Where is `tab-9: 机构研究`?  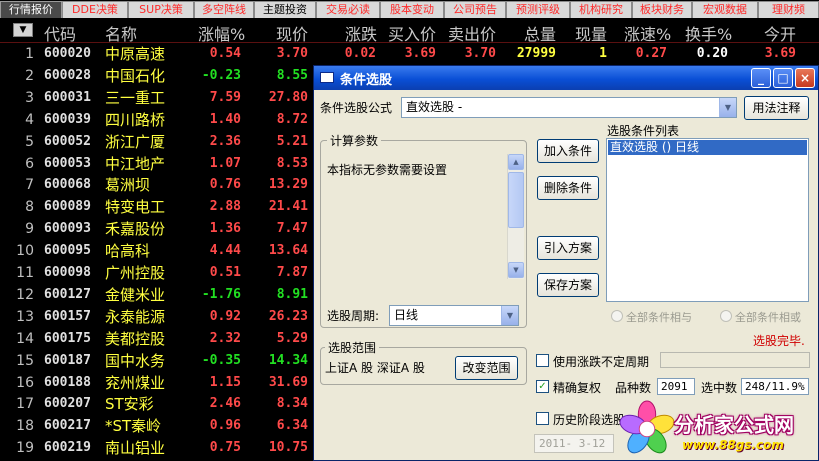
tab-9: 机构研究 is located at coordinates (601, 9).